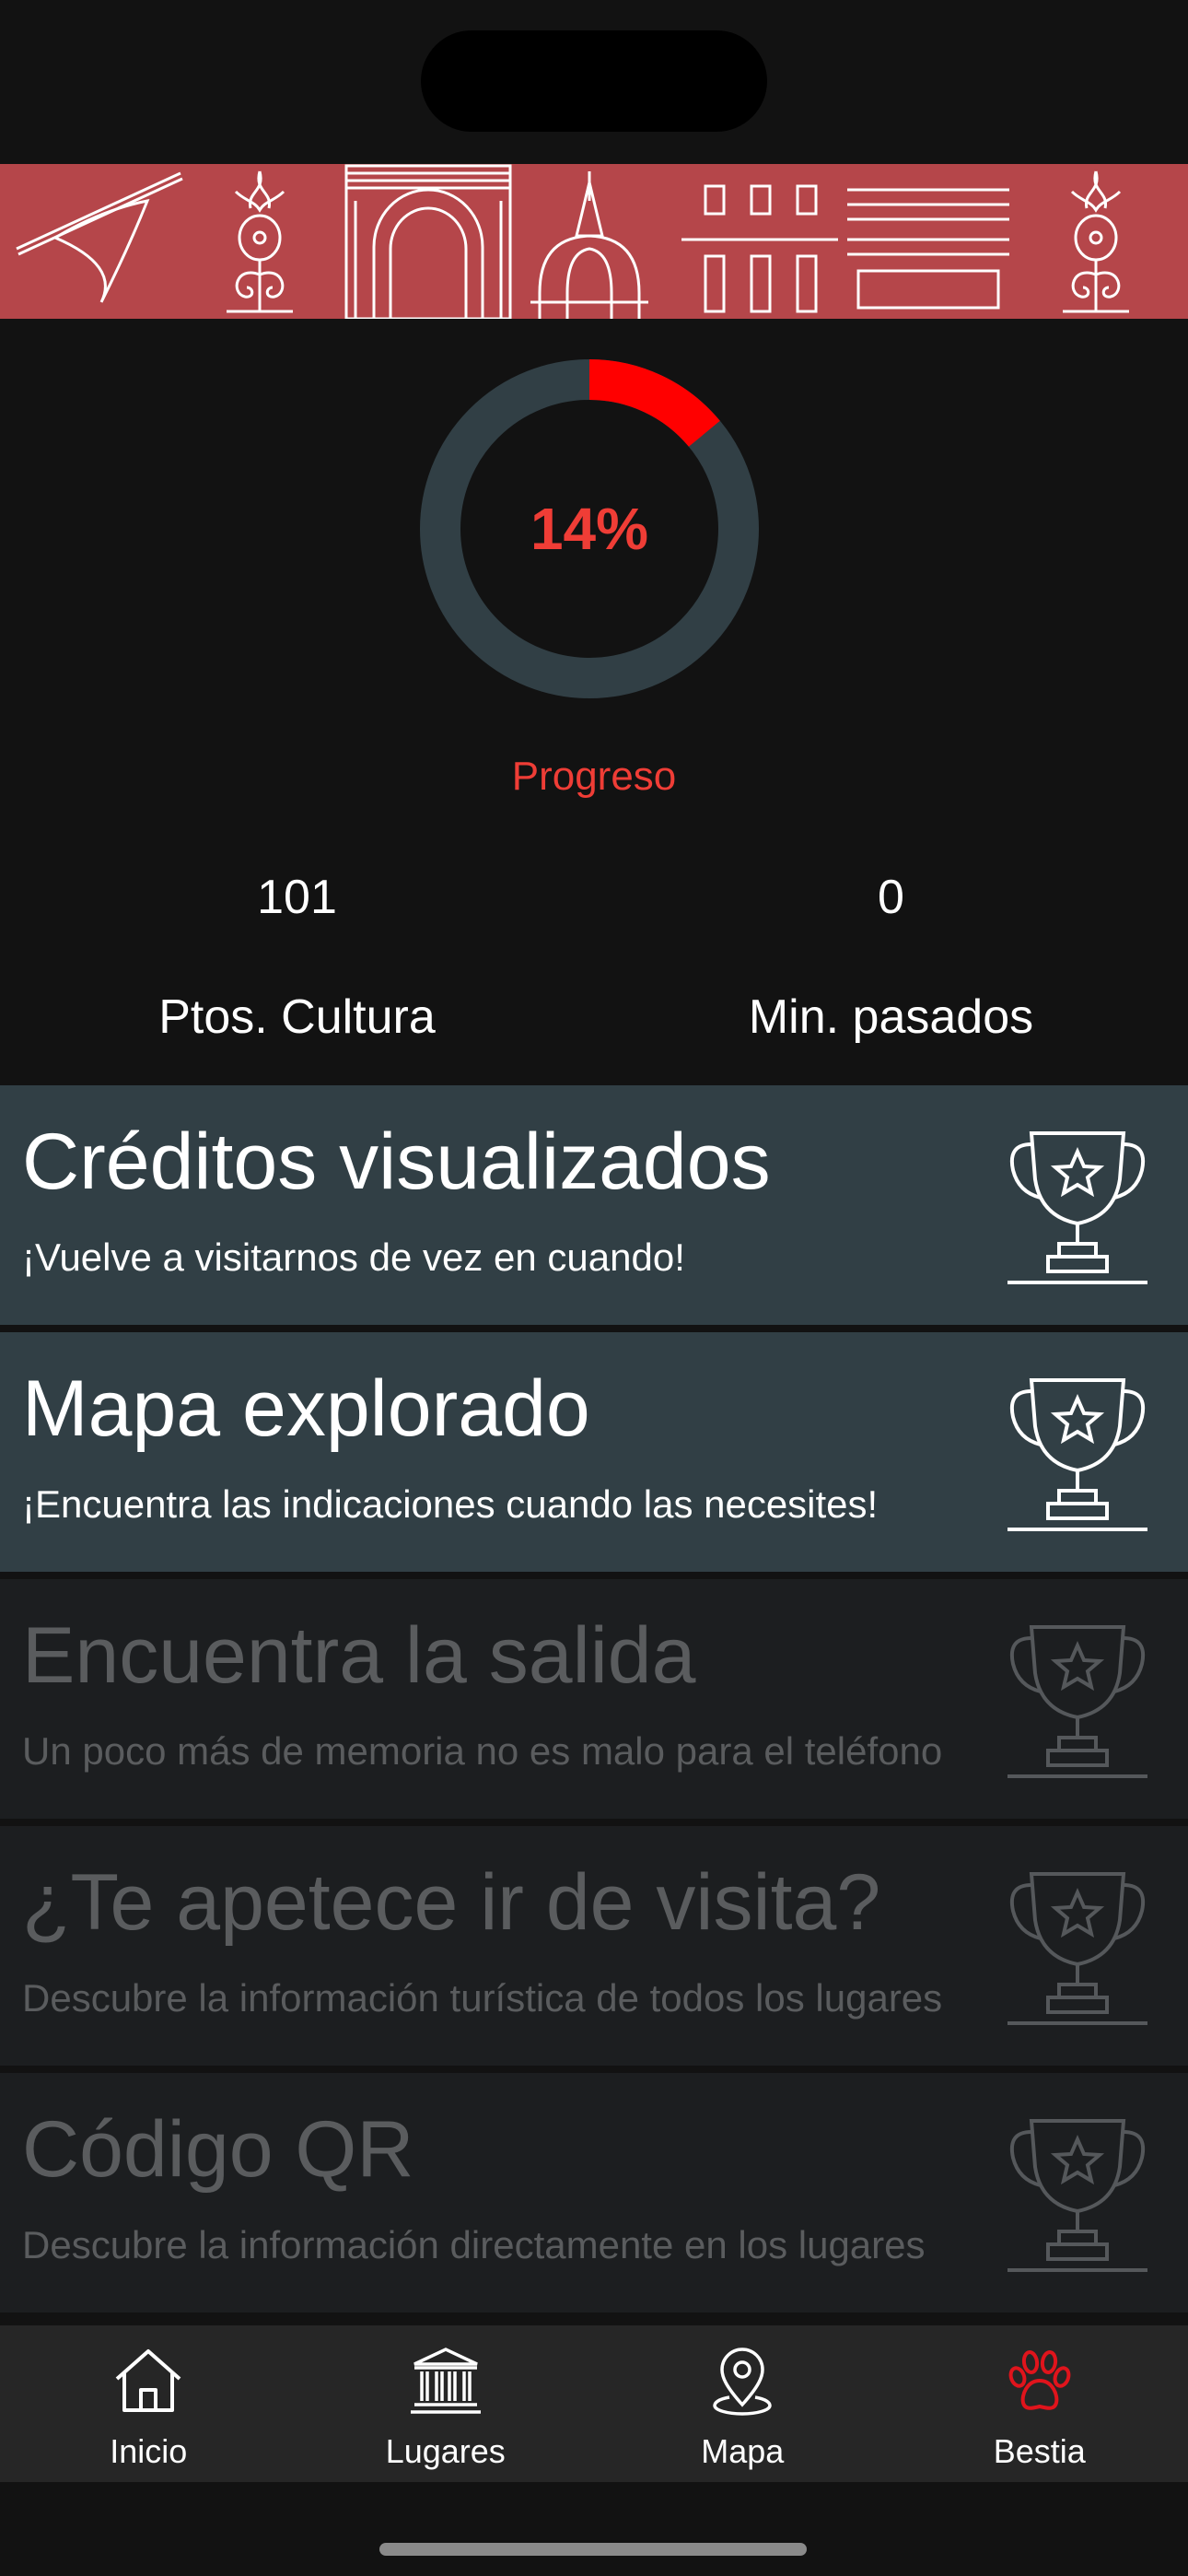  I want to click on progress-percentage: 14%, so click(589, 529).